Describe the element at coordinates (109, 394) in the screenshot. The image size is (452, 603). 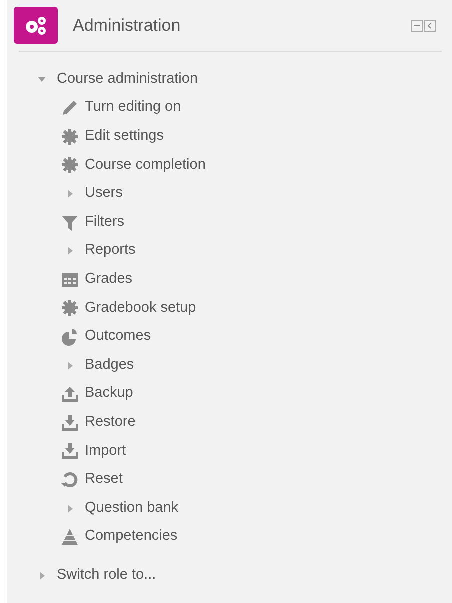
I see `tree-item-label: Backup` at that location.